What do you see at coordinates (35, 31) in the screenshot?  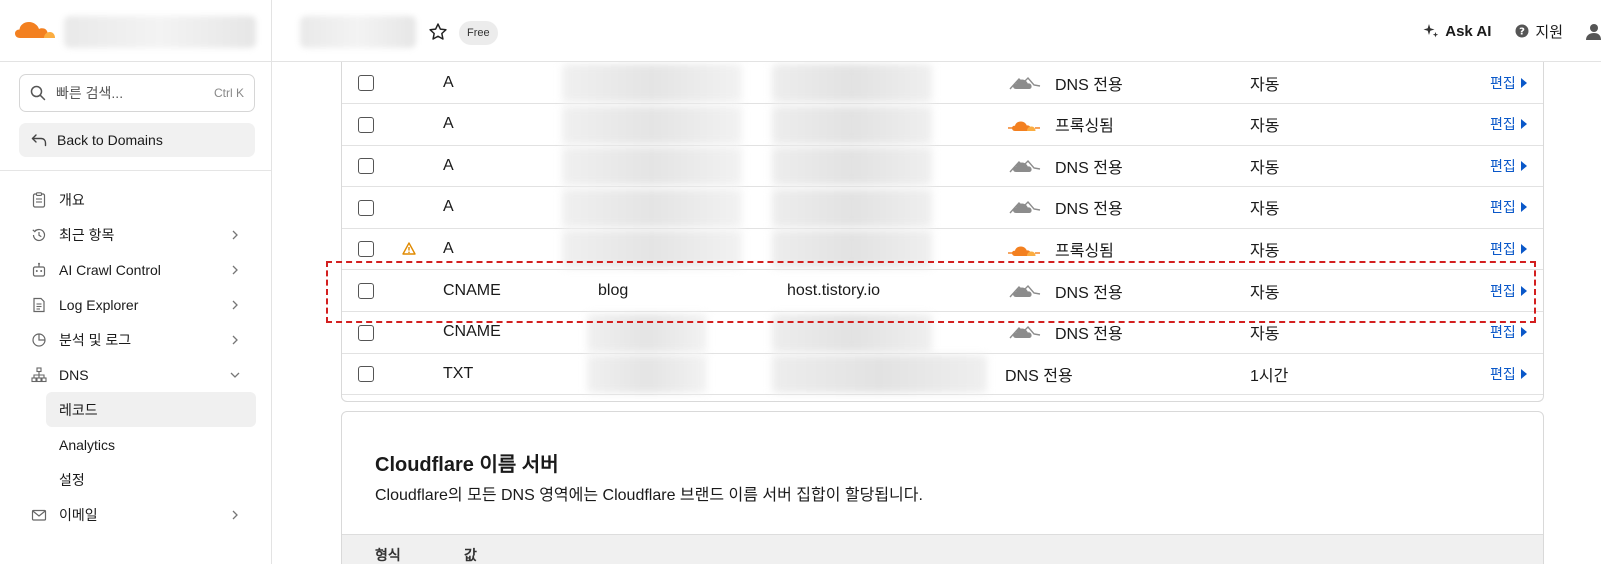 I see `cloudflare-logo-icon` at bounding box center [35, 31].